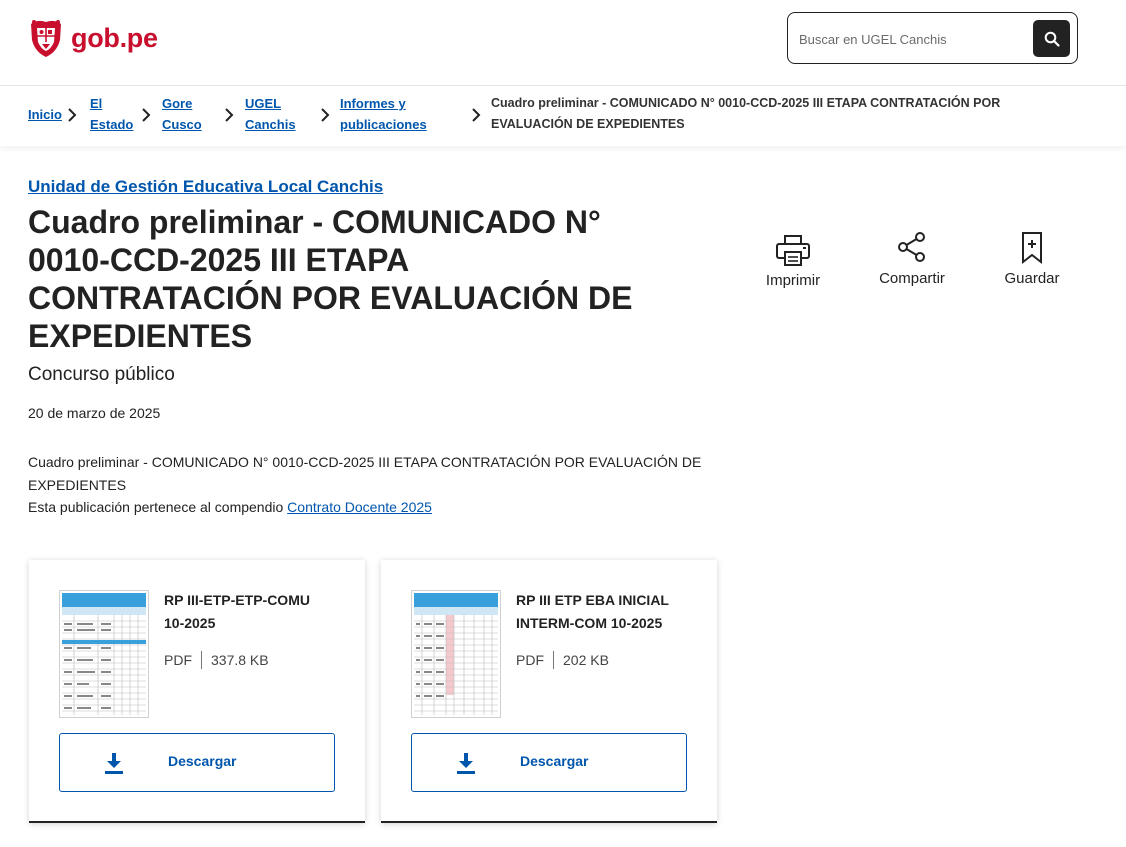  I want to click on logo-text: gob.pe, so click(114, 37).